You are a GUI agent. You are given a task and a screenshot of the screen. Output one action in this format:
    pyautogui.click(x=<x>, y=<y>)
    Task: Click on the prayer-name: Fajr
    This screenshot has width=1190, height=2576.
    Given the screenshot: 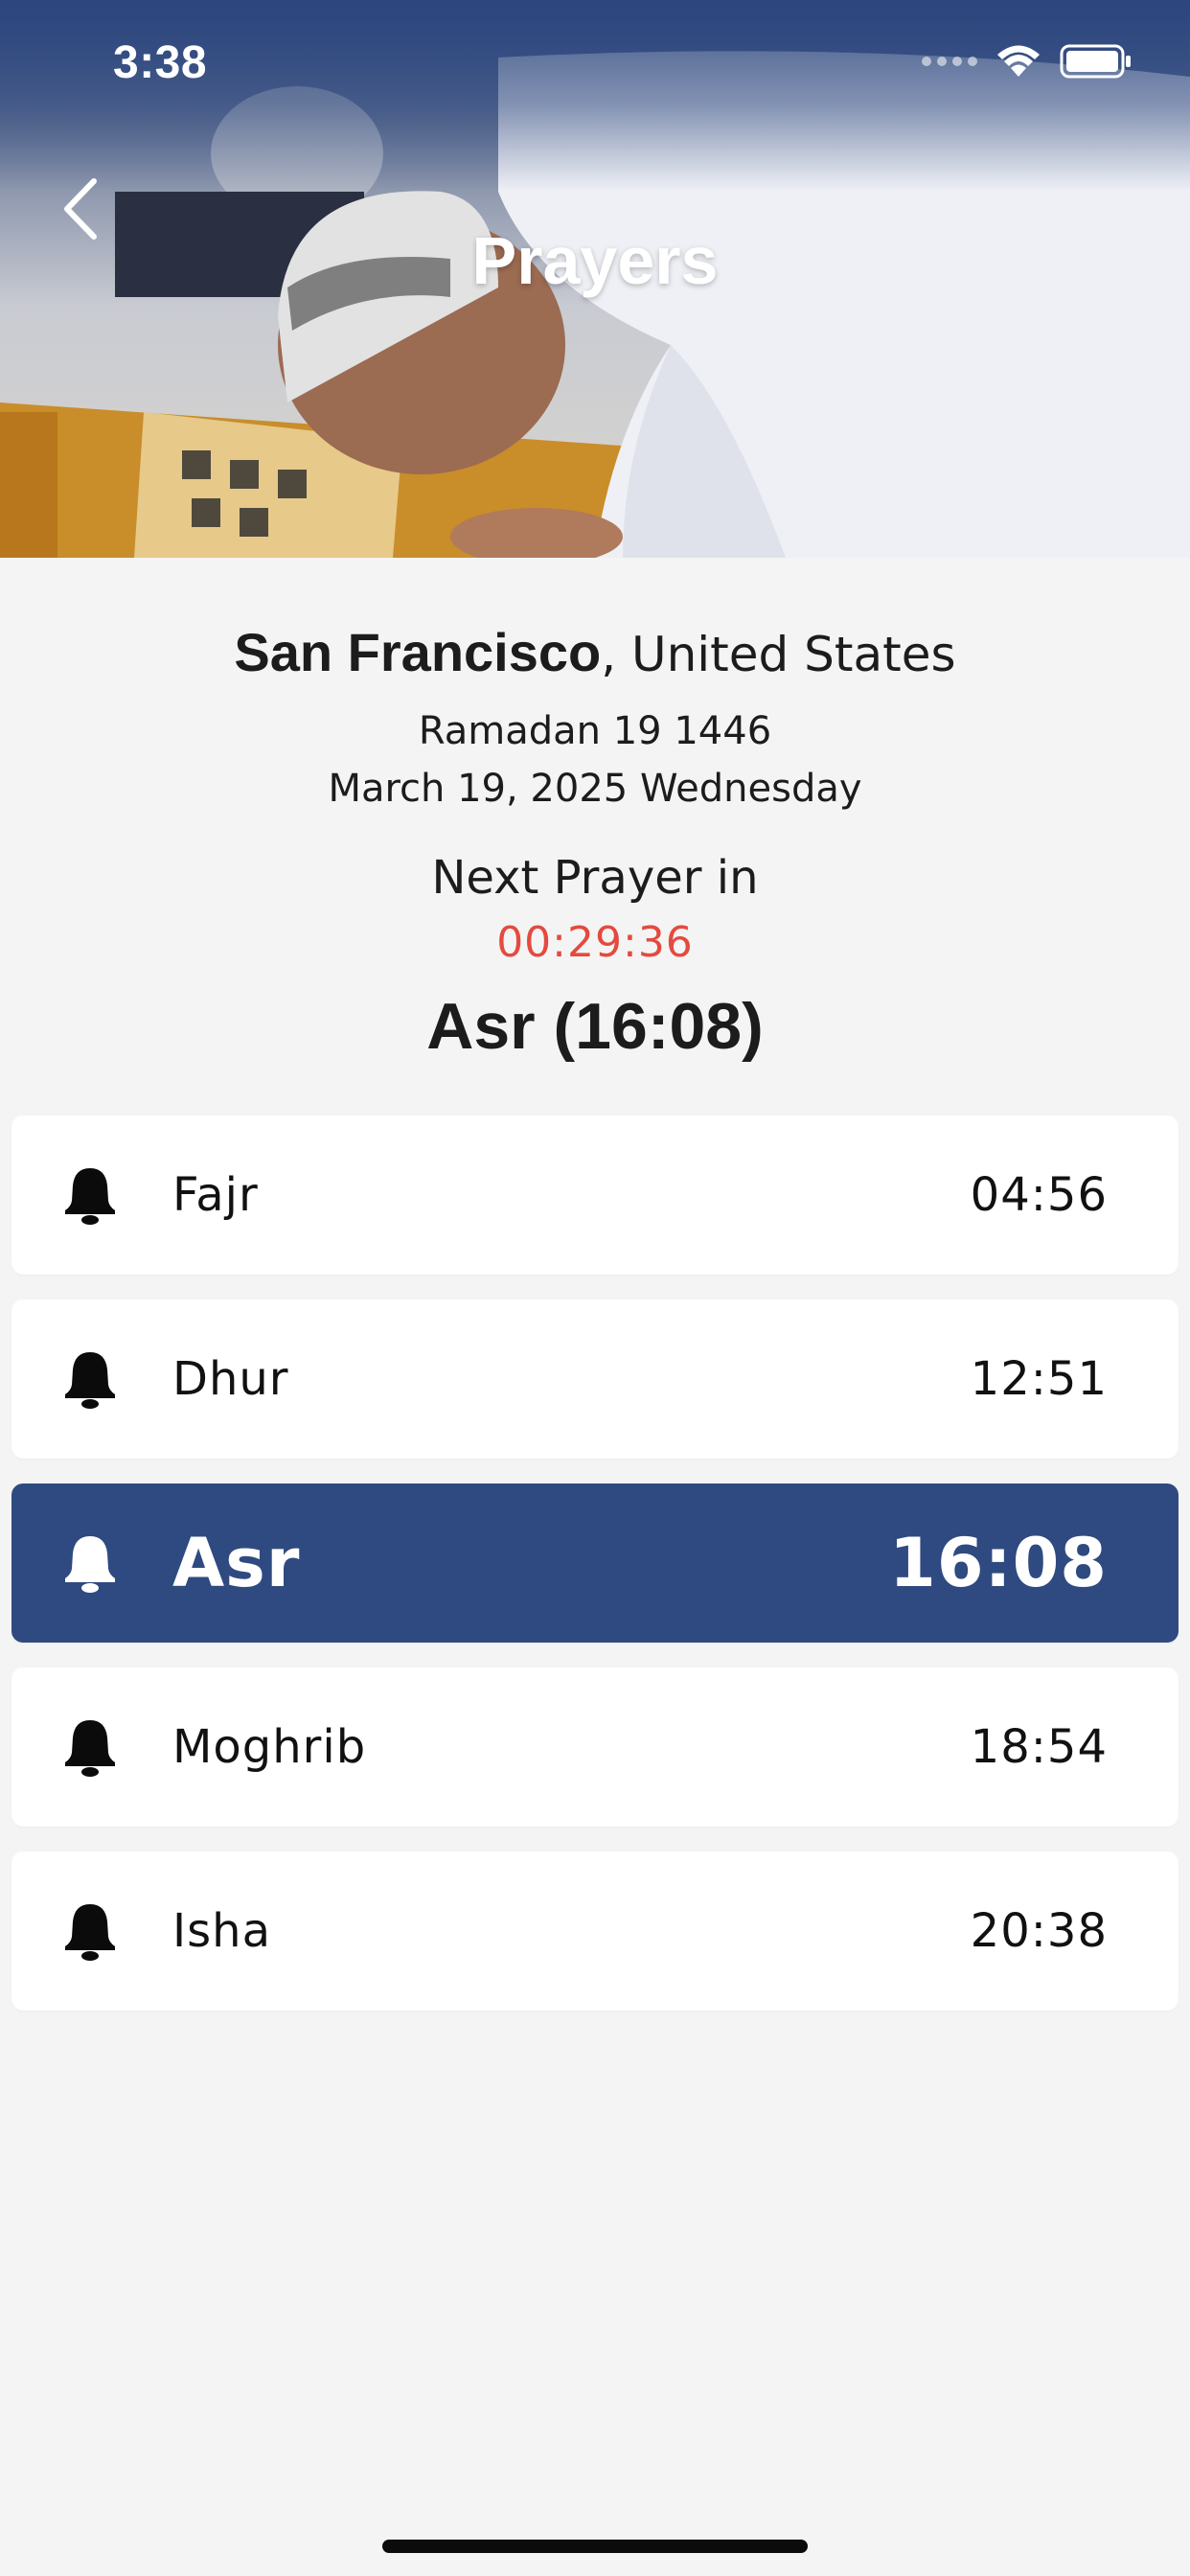 What is the action you would take?
    pyautogui.click(x=216, y=1195)
    